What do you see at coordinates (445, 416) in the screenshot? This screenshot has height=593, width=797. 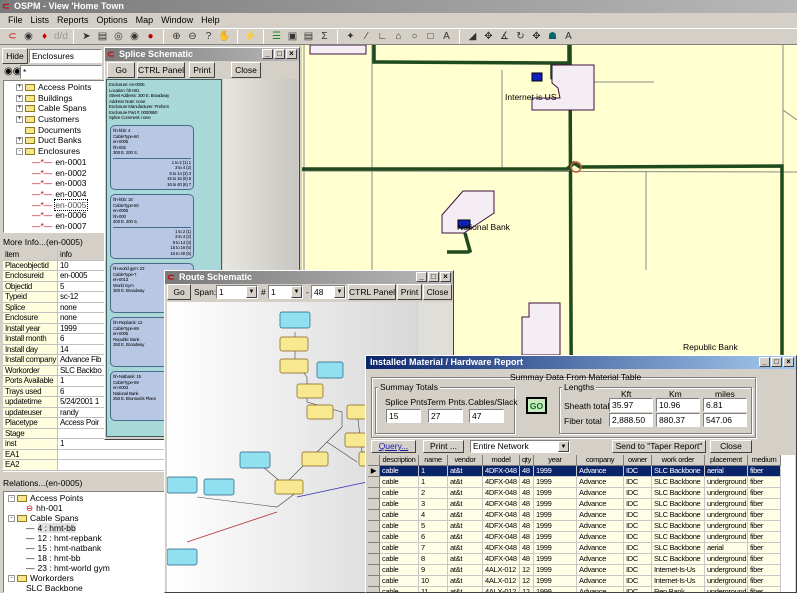 I see `term-points-field: 27` at bounding box center [445, 416].